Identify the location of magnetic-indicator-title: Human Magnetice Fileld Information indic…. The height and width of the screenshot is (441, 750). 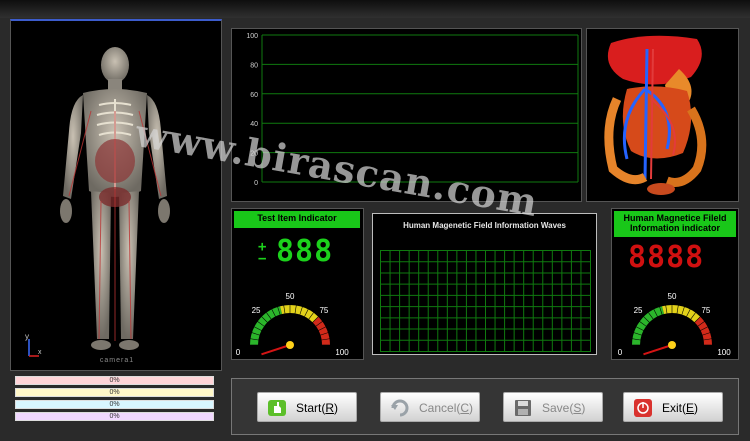
(675, 224).